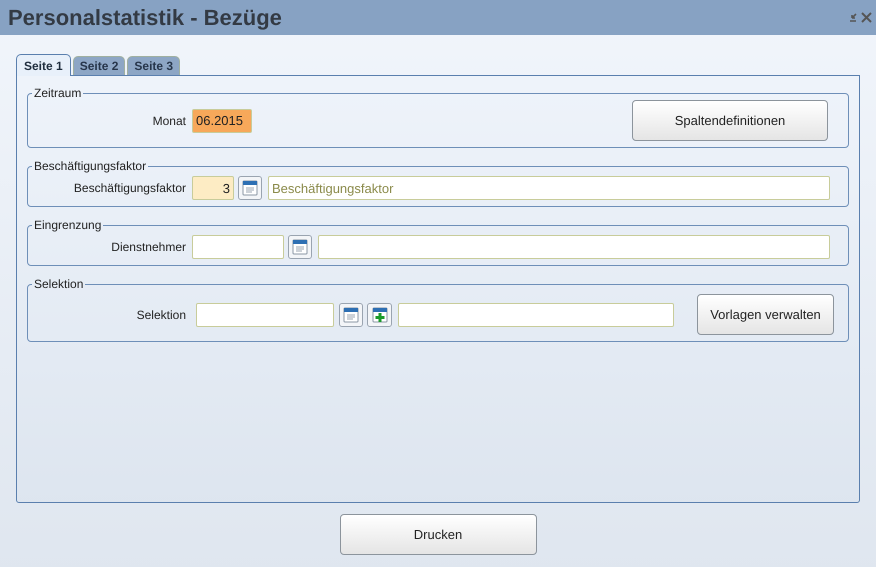 This screenshot has width=876, height=567. I want to click on tab: Seite 2, so click(99, 65).